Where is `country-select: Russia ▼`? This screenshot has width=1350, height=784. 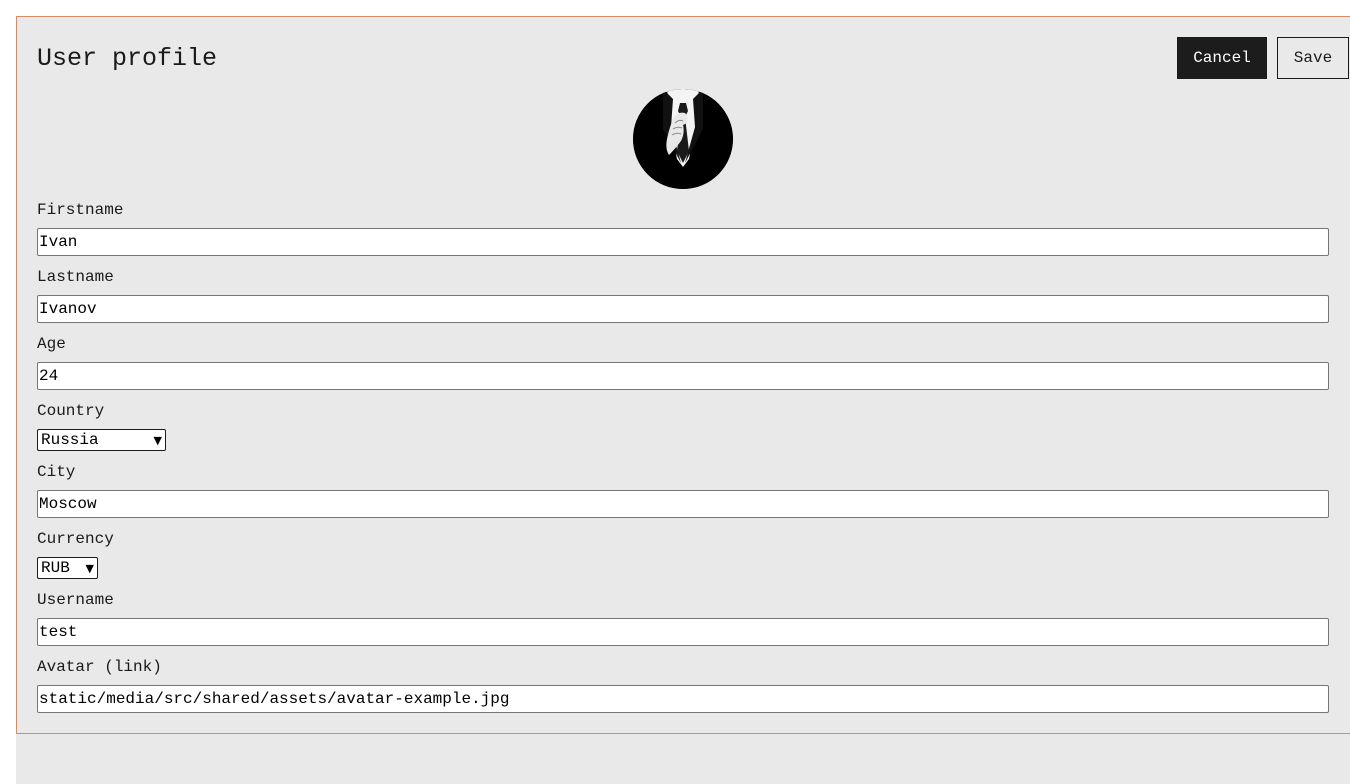
country-select: Russia ▼ is located at coordinates (101, 440).